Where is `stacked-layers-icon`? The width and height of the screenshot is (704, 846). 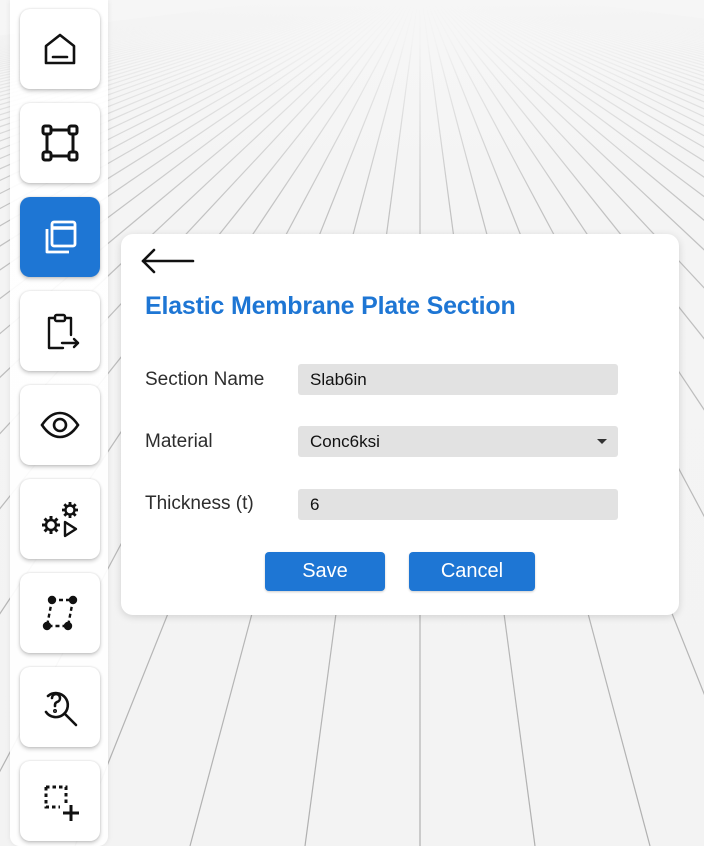 stacked-layers-icon is located at coordinates (61, 237).